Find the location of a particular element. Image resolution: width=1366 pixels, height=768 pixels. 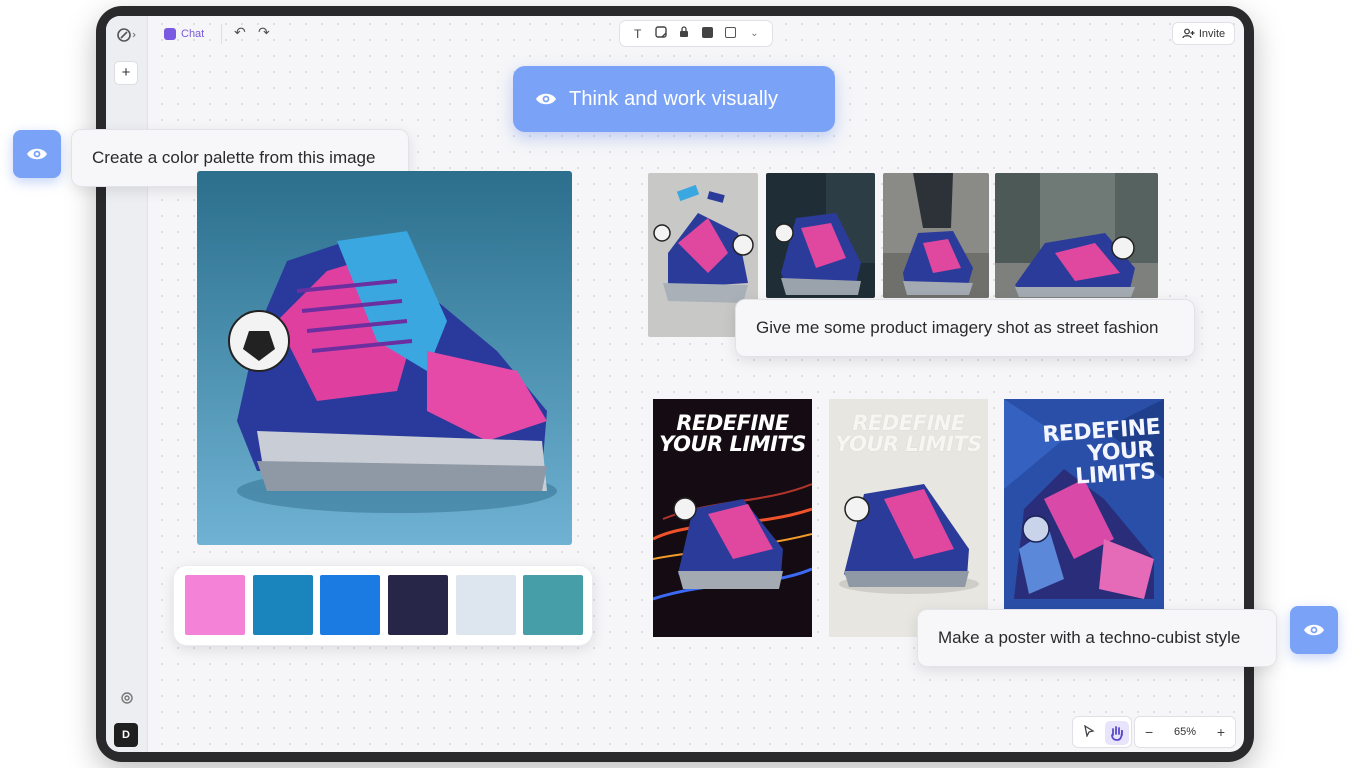

street-image-walking is located at coordinates (936, 235).